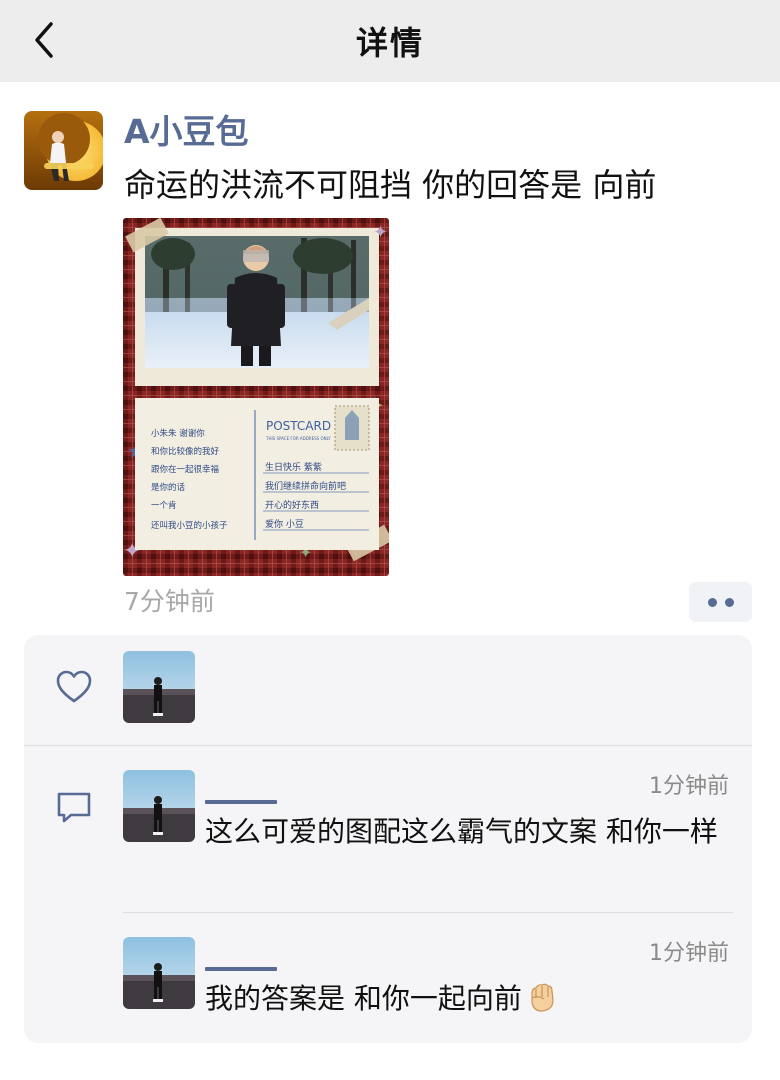 The width and height of the screenshot is (780, 1080). I want to click on svg-text: THIS SPACE FOR ADDRESS ONLY, so click(298, 438).